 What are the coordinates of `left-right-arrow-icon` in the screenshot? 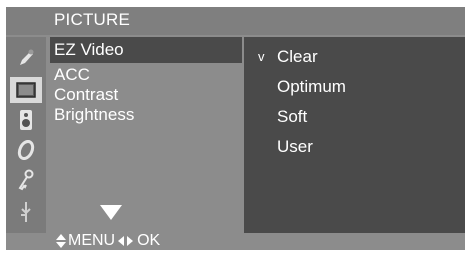 It's located at (126, 241).